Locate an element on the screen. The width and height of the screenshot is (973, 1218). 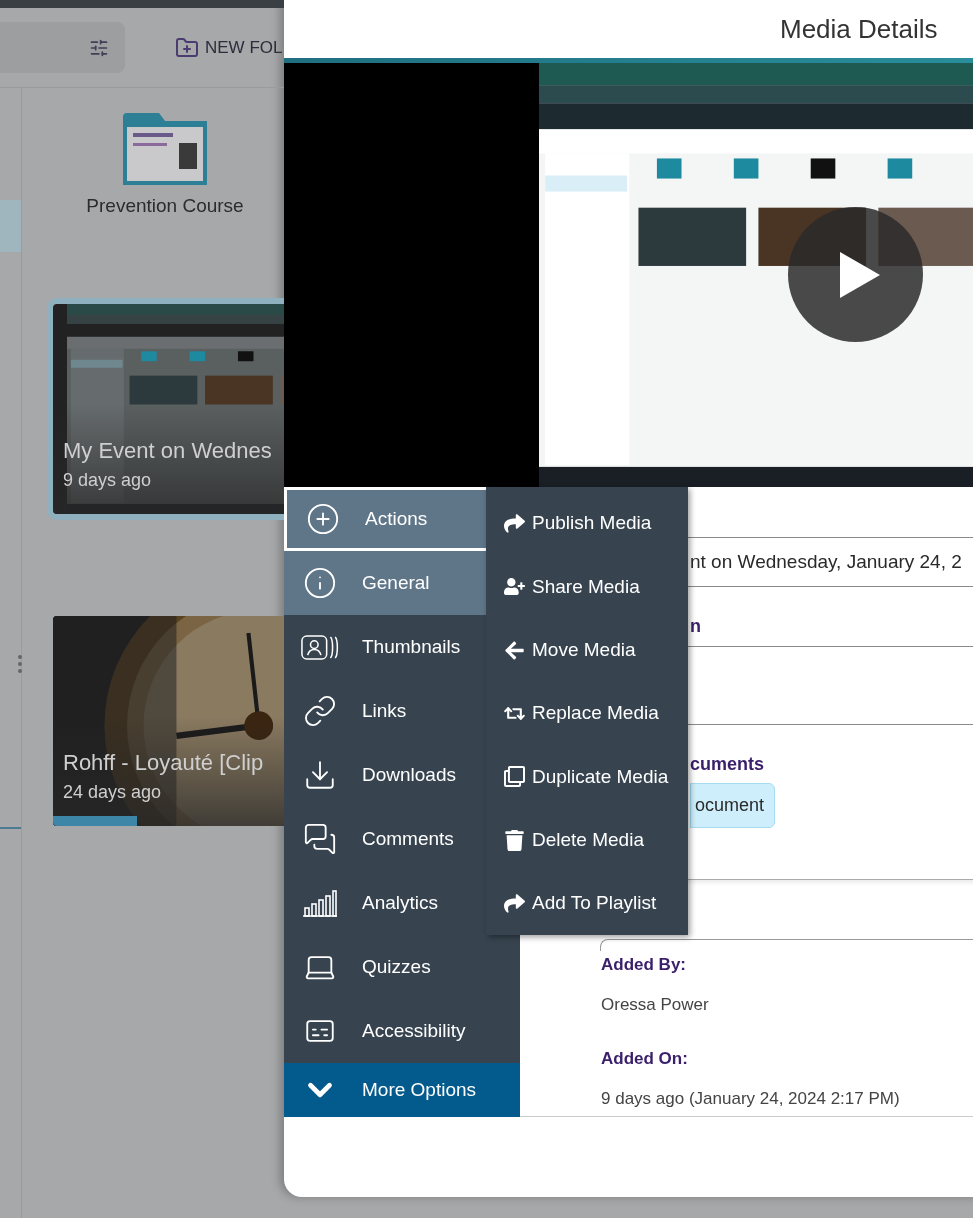
folder-name: Prevention Course is located at coordinates (165, 206).